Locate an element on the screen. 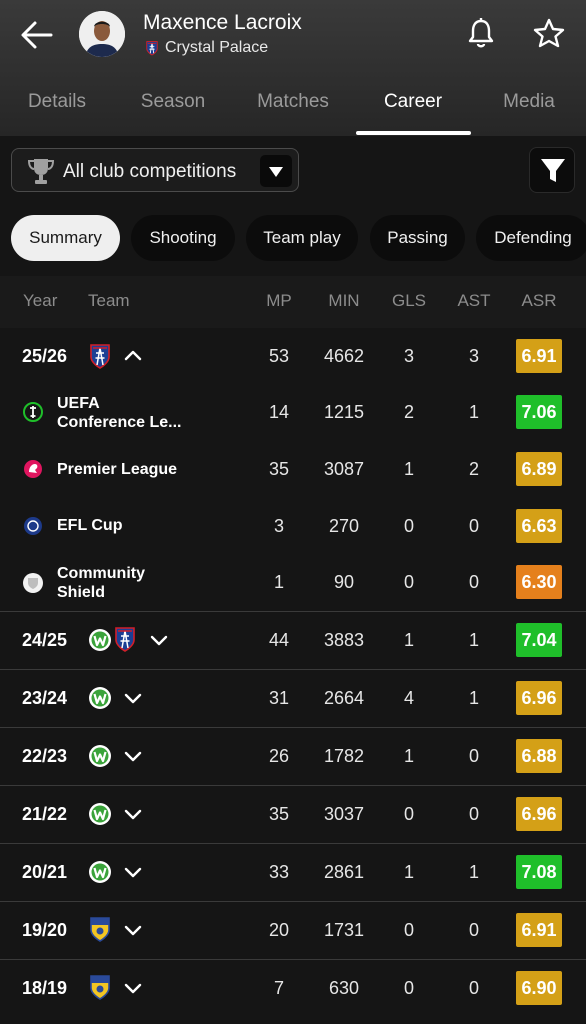 The width and height of the screenshot is (586, 1024). competition-row: UEFA Conference Le... 14 1215 2 1 7.06 is located at coordinates (293, 412).